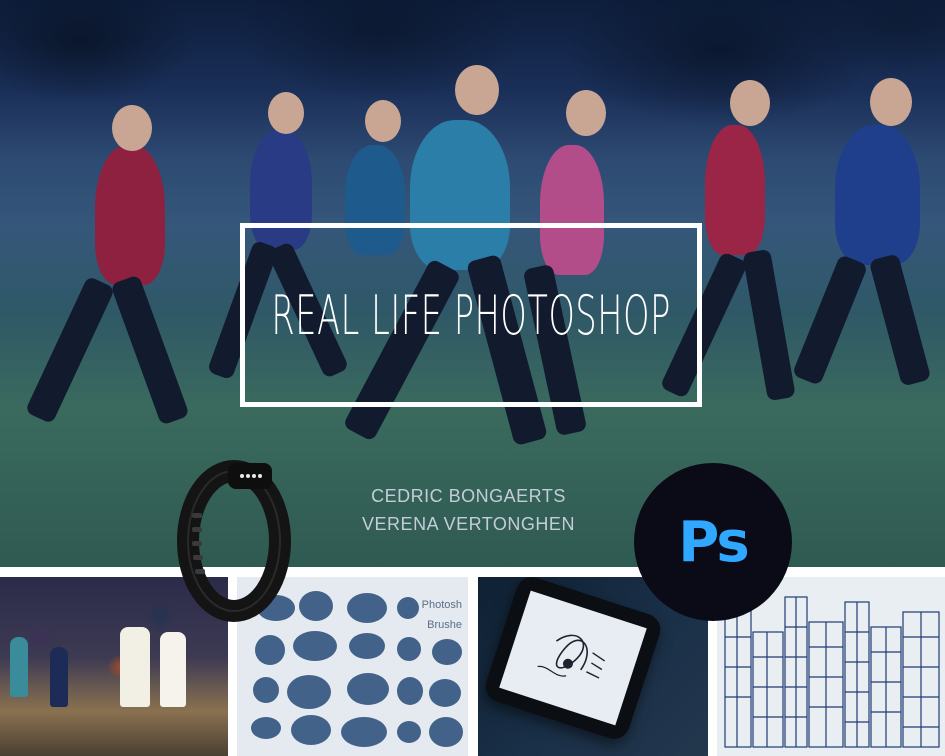 The image size is (945, 756). I want to click on tablet-screen, so click(573, 658).